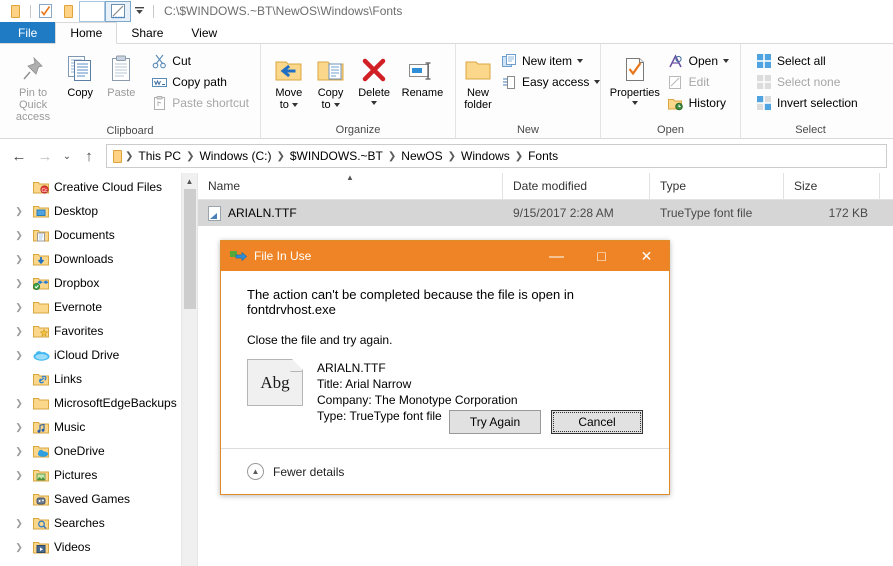  What do you see at coordinates (308, 472) in the screenshot?
I see `fewer-details-link: Fewer details` at bounding box center [308, 472].